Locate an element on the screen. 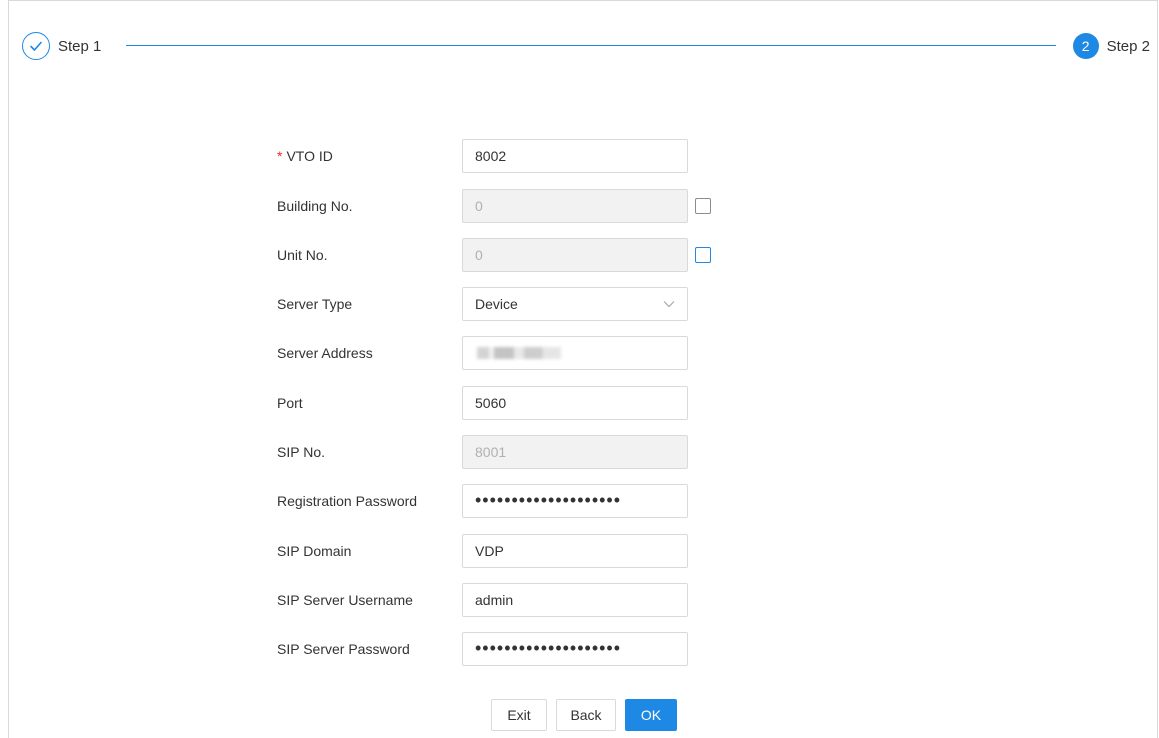 This screenshot has width=1159, height=738. sip-domain-input: VDP is located at coordinates (575, 551).